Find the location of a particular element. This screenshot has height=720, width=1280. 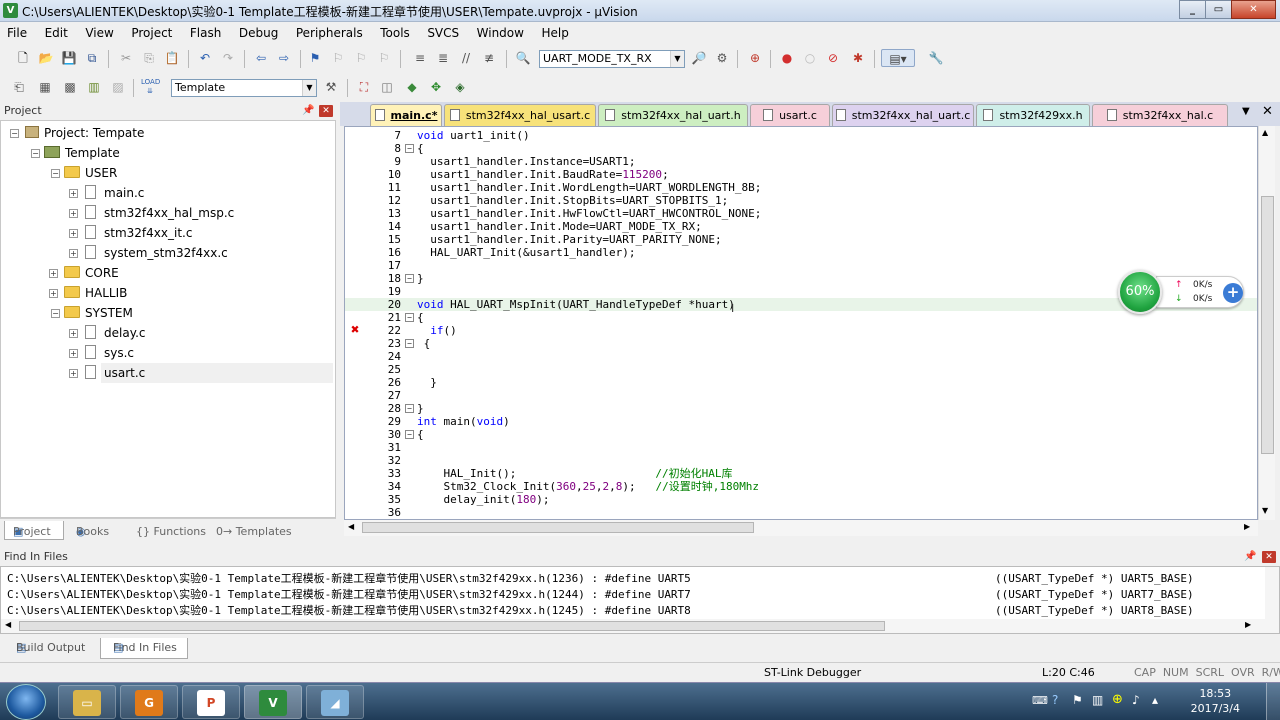

code-line: 27 is located at coordinates (801, 395).